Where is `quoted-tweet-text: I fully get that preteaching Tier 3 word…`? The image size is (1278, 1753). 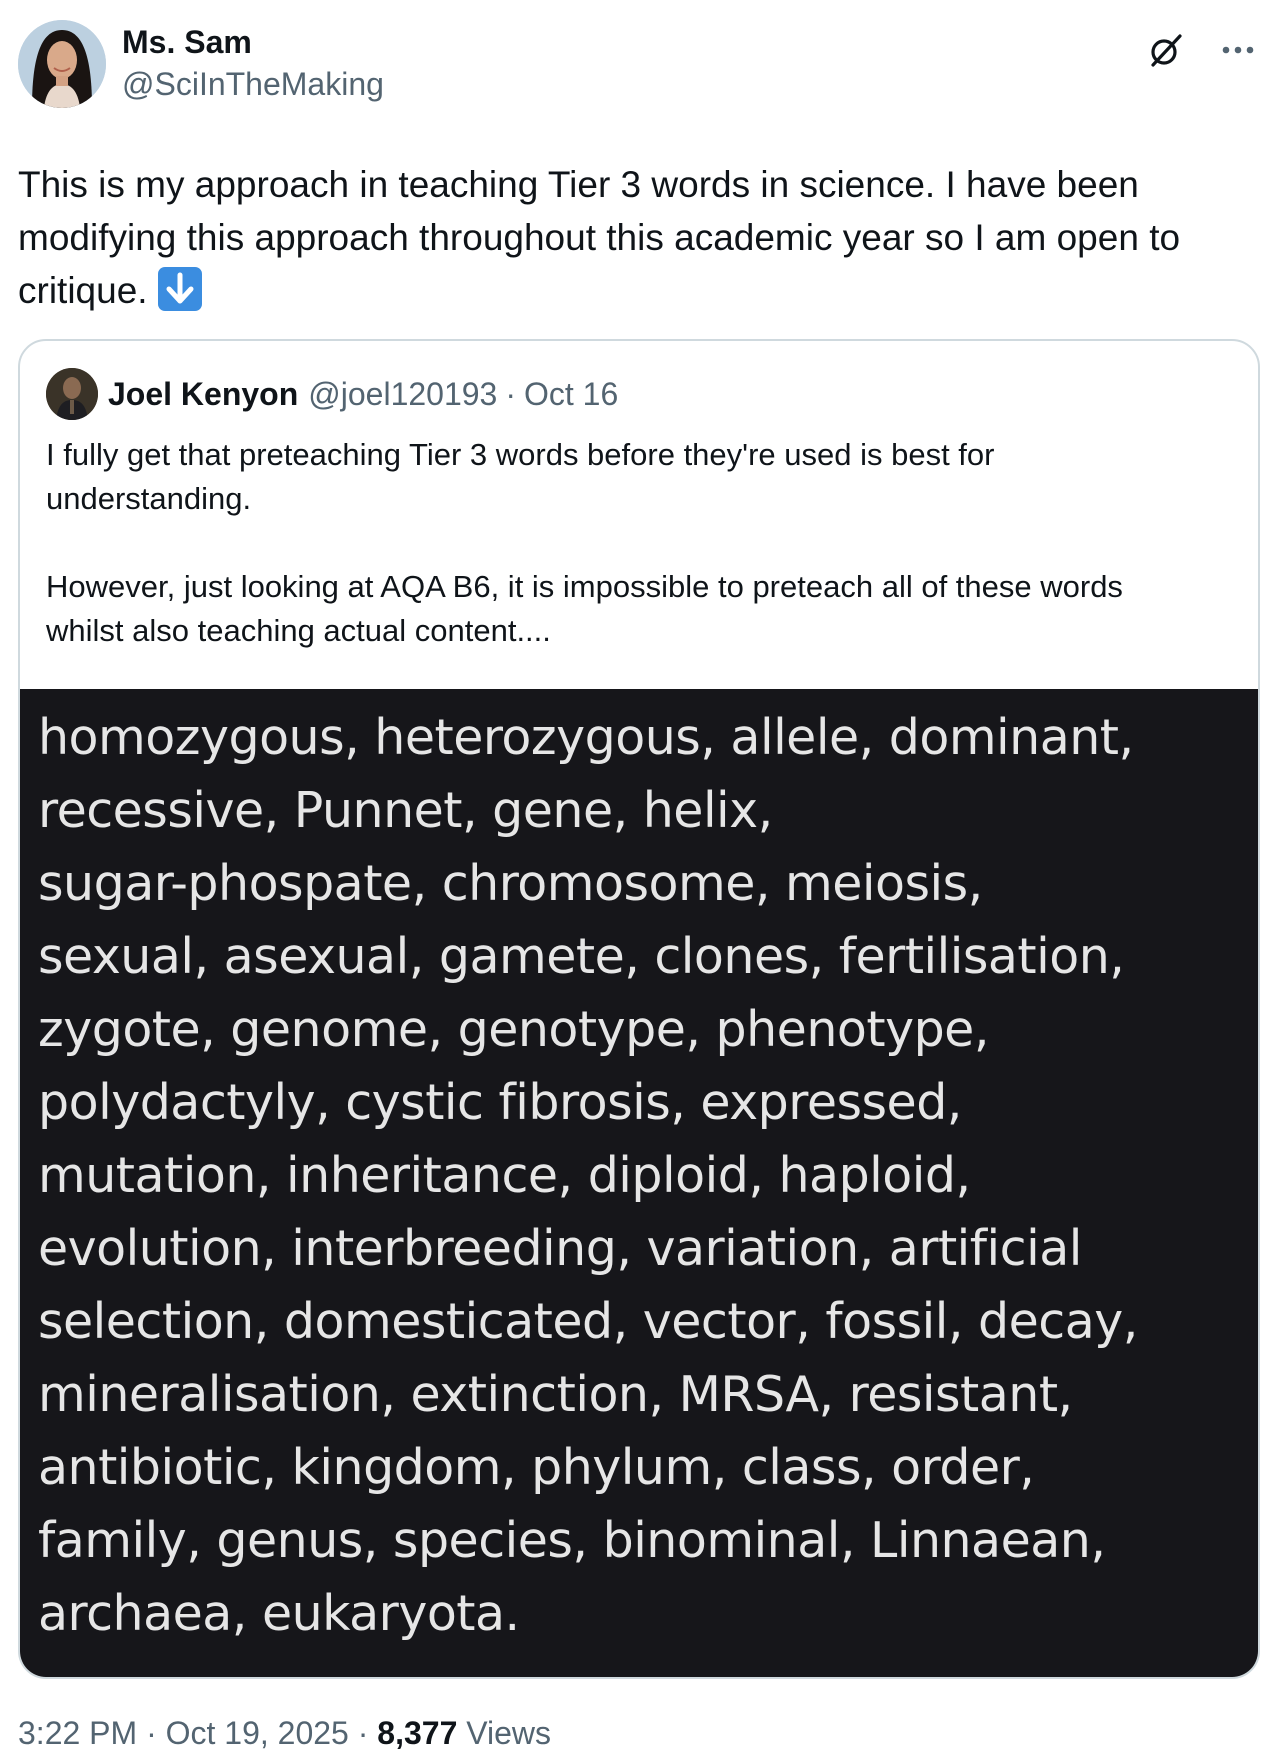
quoted-tweet-text: I fully get that preteaching Tier 3 word… is located at coordinates (638, 543).